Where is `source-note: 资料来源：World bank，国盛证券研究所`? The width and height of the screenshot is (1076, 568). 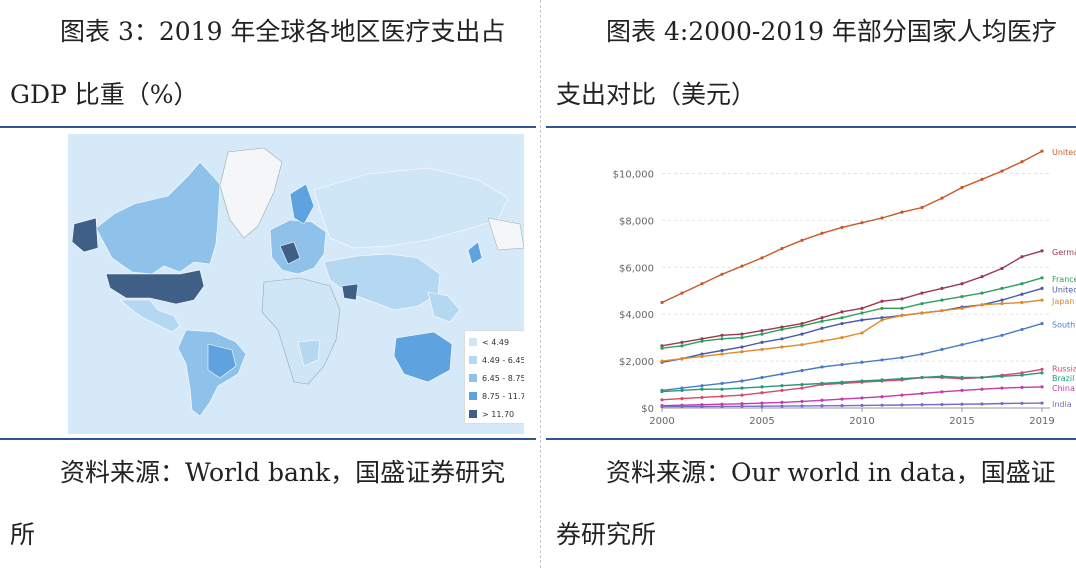 source-note: 资料来源：World bank，国盛证券研究所 is located at coordinates (258, 503).